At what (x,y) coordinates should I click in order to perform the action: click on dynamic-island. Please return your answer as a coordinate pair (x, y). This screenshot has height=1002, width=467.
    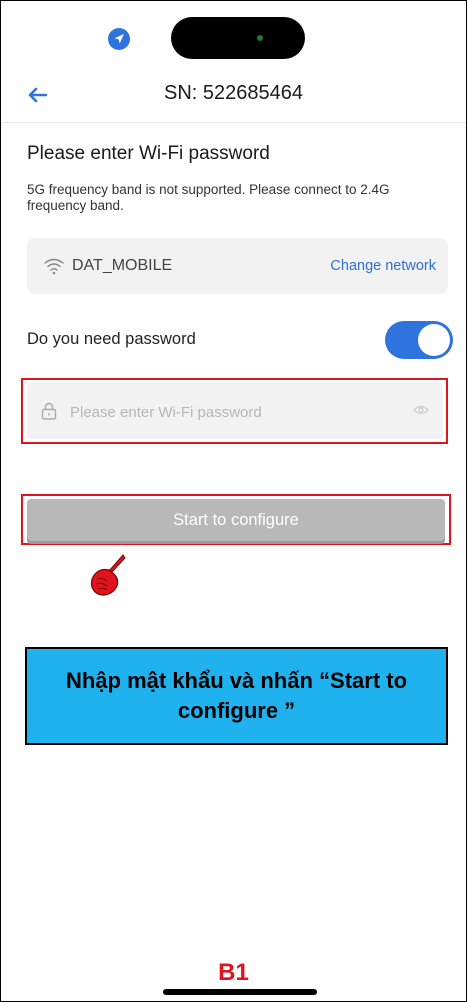
    Looking at the image, I should click on (238, 38).